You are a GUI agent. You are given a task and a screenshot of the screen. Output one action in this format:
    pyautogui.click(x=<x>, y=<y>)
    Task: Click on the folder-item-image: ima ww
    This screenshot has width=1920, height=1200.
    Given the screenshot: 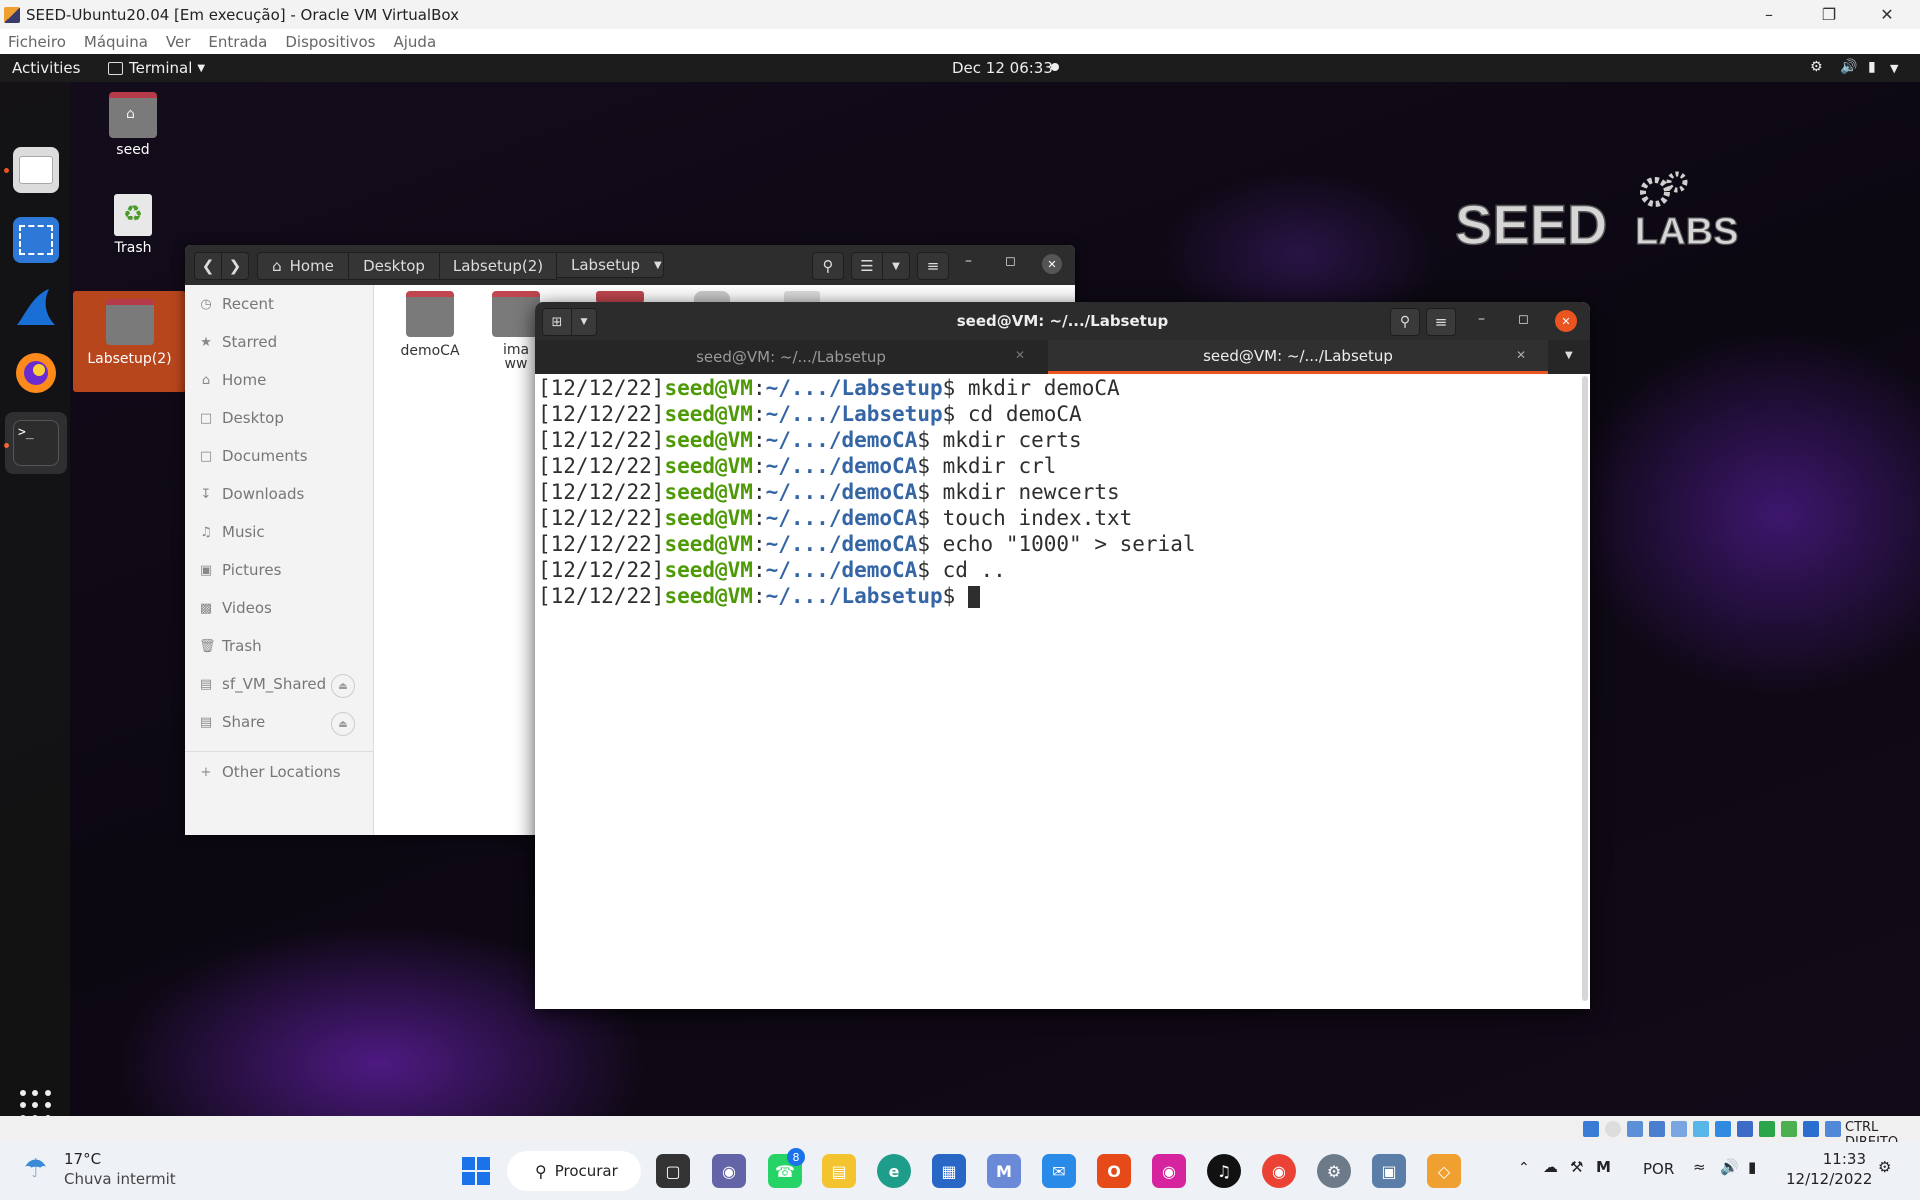 What is the action you would take?
    pyautogui.click(x=516, y=331)
    